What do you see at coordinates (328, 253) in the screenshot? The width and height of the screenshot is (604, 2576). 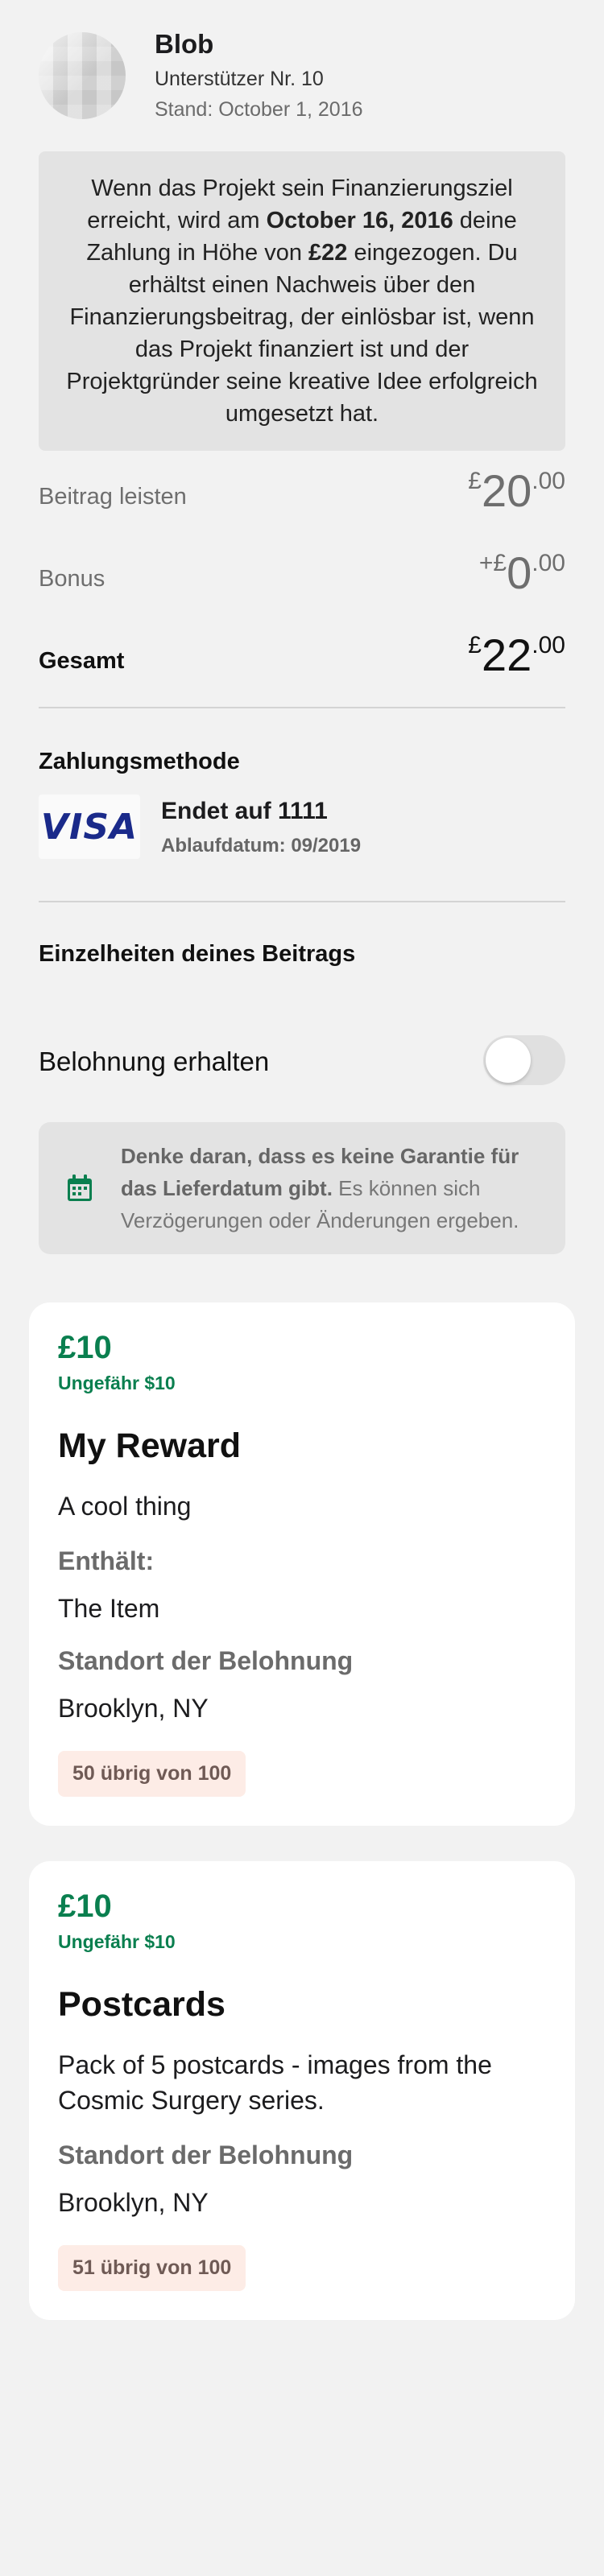 I see `charge-amount: £22` at bounding box center [328, 253].